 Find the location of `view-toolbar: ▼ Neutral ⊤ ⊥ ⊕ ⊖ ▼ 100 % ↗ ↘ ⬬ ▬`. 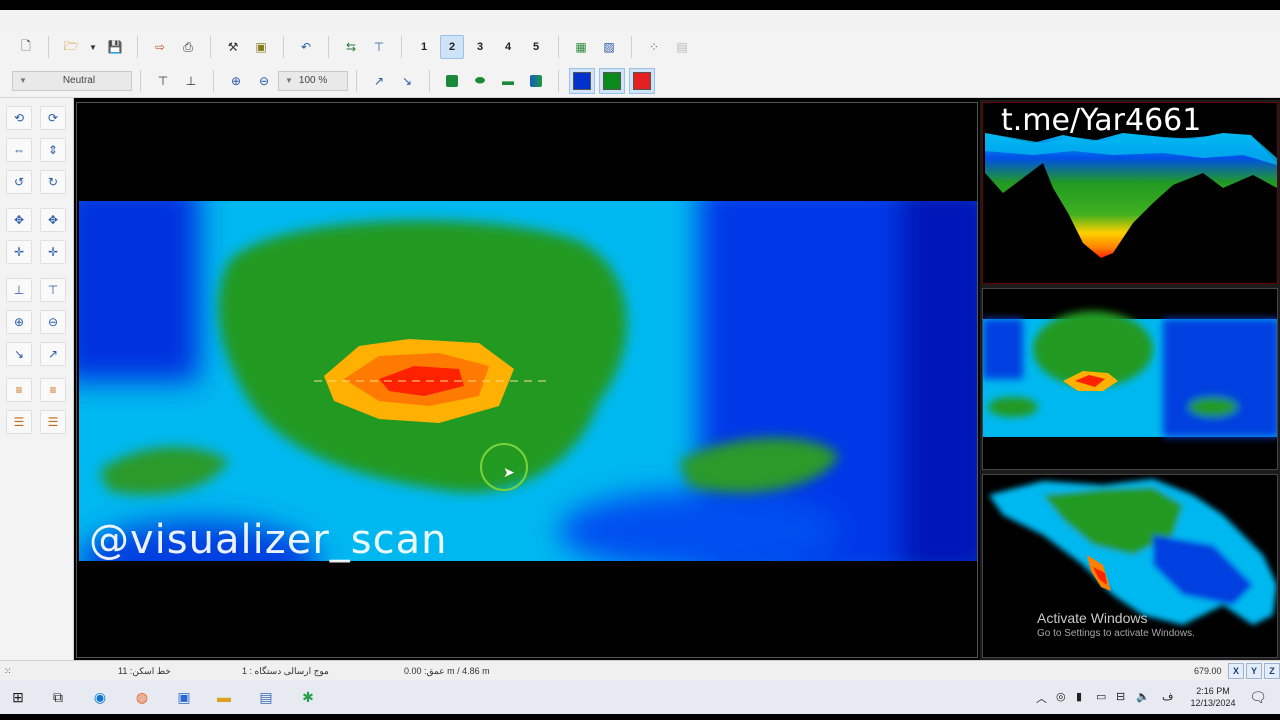

view-toolbar: ▼ Neutral ⊤ ⊥ ⊕ ⊖ ▼ 100 % ↗ ↘ ⬬ ▬ is located at coordinates (640, 81).